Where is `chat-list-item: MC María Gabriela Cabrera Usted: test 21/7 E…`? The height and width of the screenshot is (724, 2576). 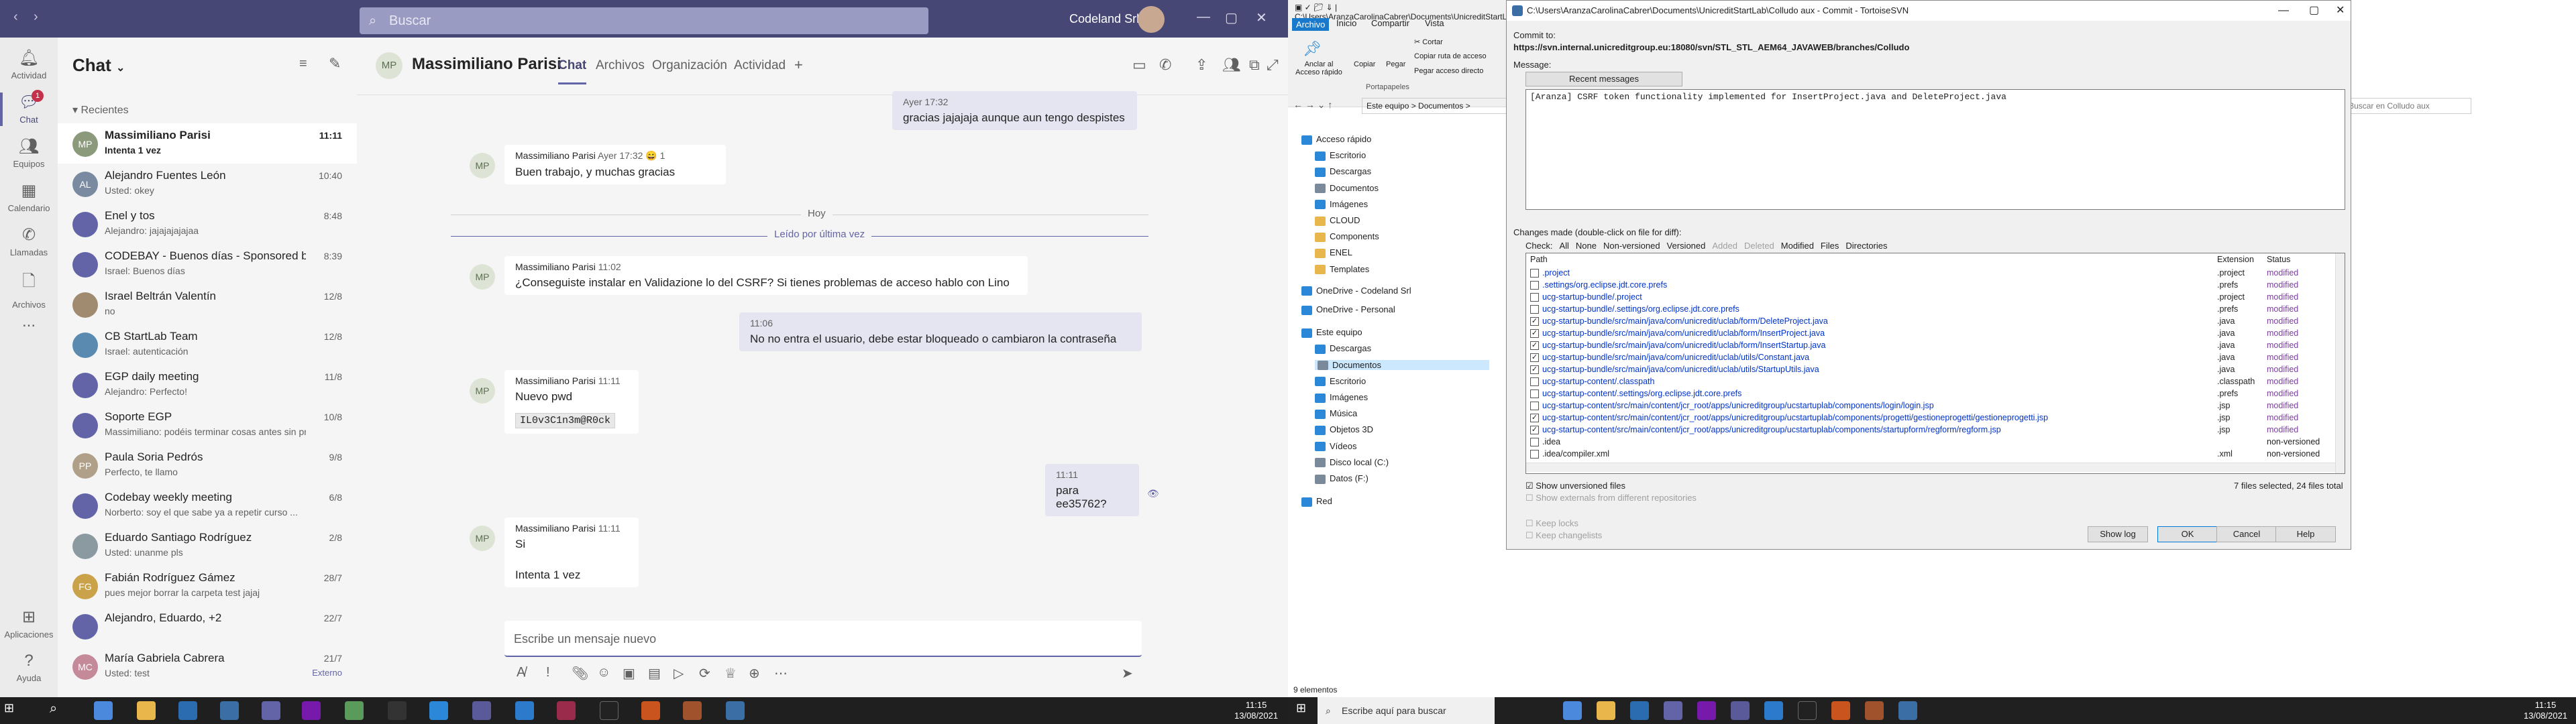 chat-list-item: MC María Gabriela Cabrera Usted: test 21/7 E… is located at coordinates (207, 666).